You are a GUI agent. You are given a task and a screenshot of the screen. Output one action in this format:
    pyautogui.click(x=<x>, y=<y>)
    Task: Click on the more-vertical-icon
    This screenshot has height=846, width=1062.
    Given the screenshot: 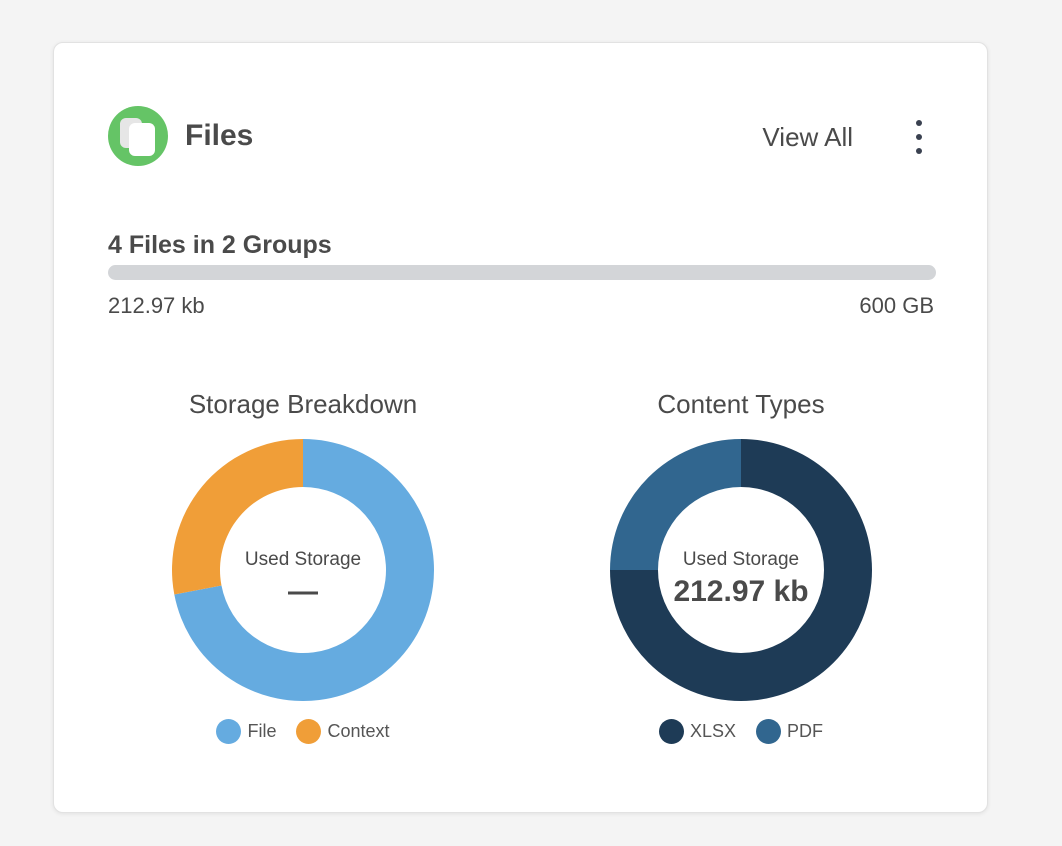 What is the action you would take?
    pyautogui.click(x=919, y=137)
    